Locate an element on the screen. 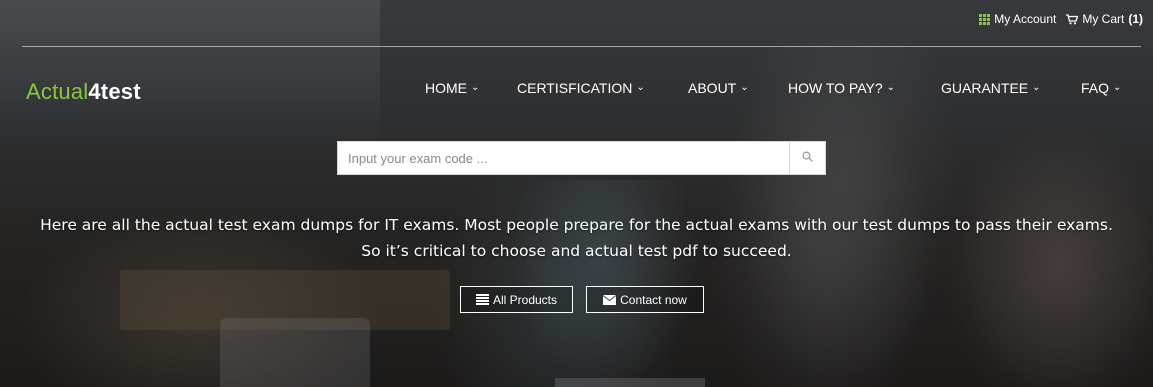  nav-item-how-to-pay: HOW TO PAY? ⌄ is located at coordinates (841, 88).